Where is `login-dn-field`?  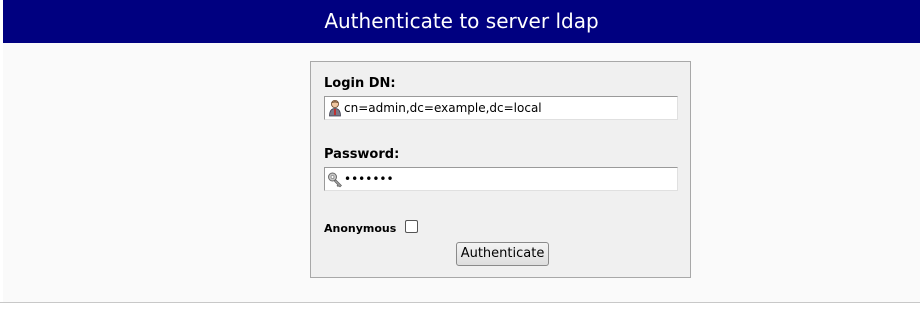 login-dn-field is located at coordinates (501, 108).